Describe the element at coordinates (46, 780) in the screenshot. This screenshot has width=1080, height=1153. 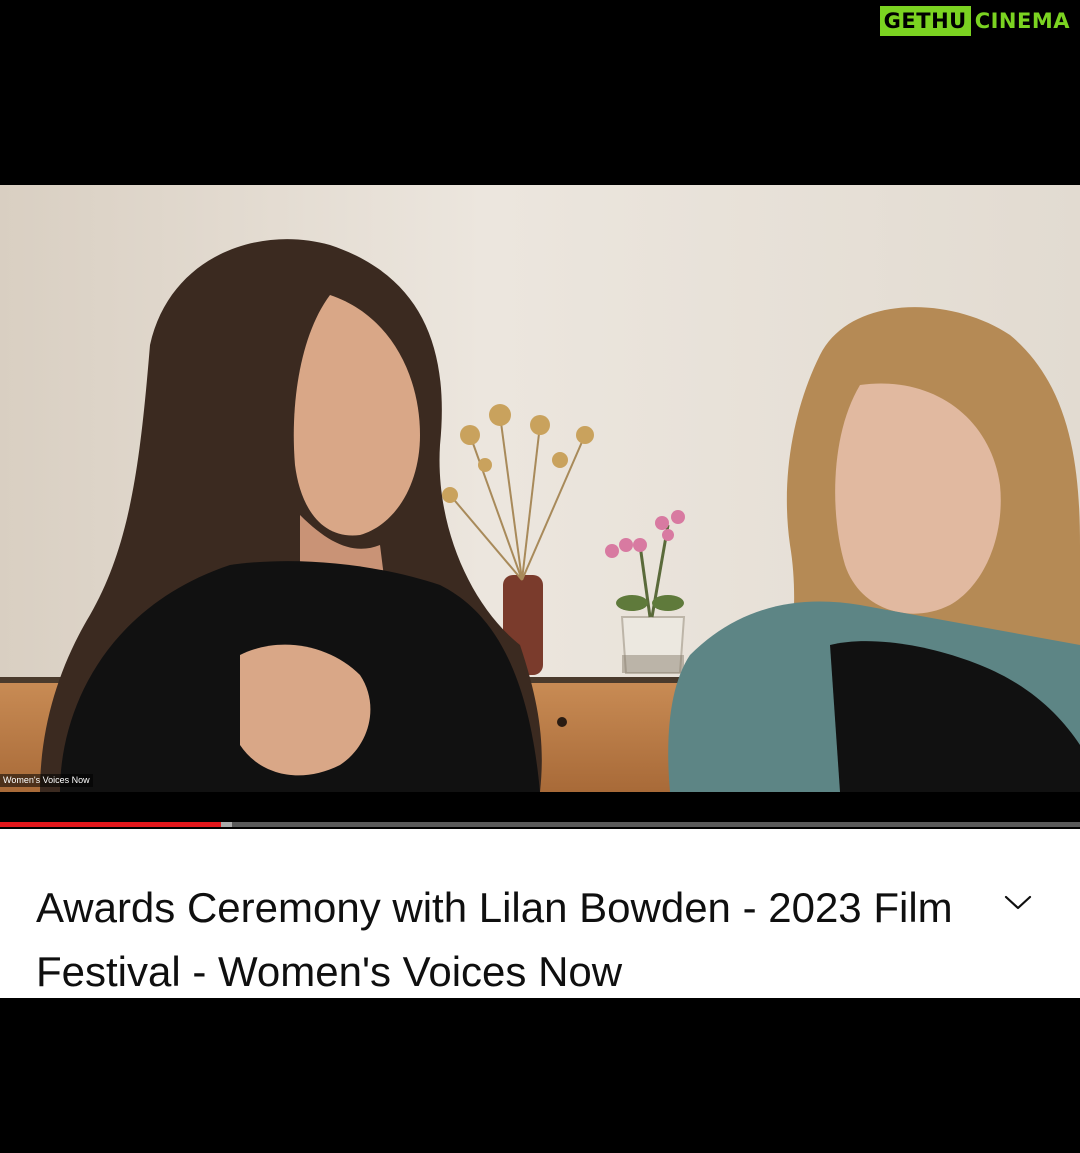
I see `participant-name-label: Women's Voices Now` at that location.